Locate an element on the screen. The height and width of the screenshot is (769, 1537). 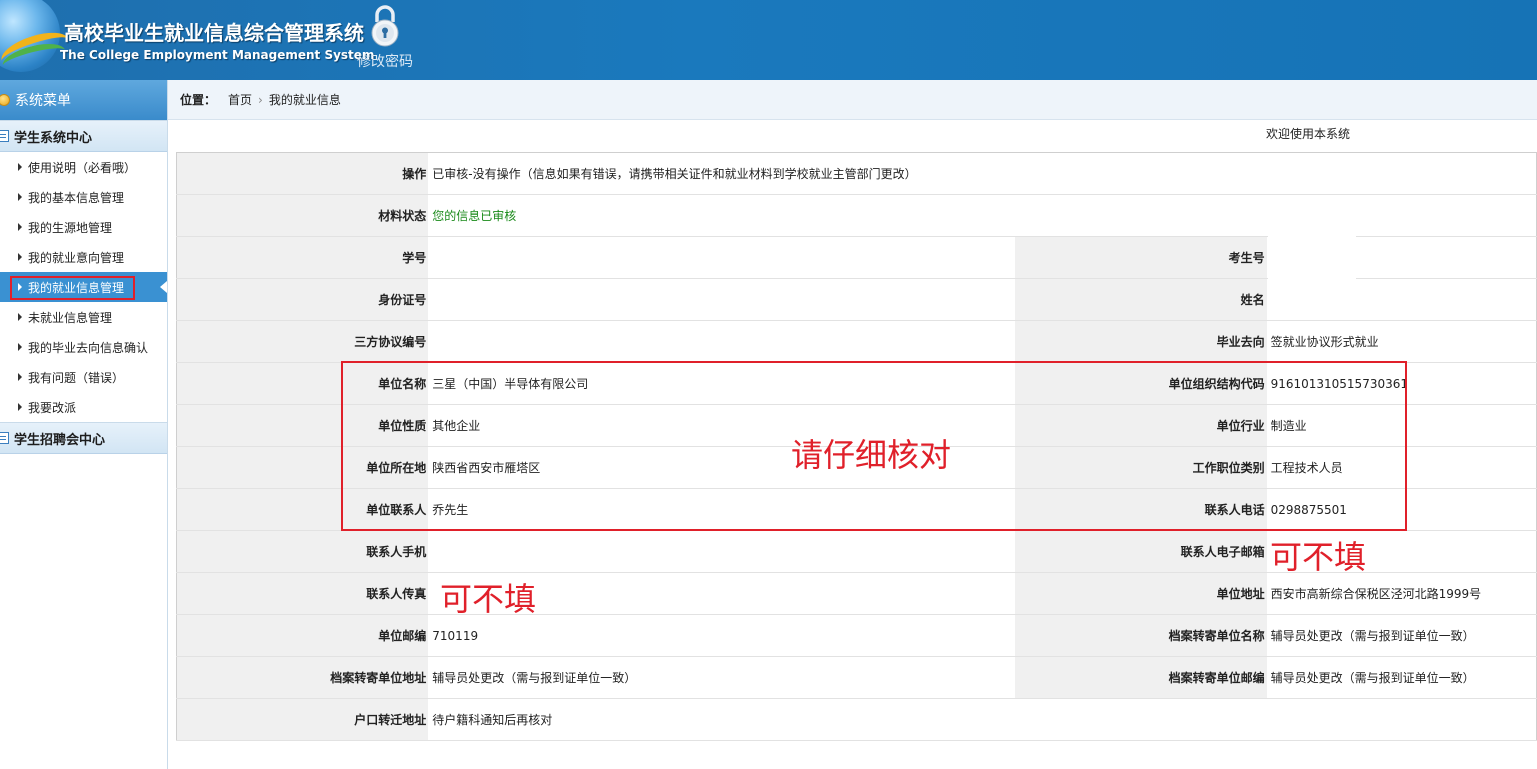
table-row: 单位联系人 乔先生 联系人电话 0298875501 is located at coordinates (856, 509).